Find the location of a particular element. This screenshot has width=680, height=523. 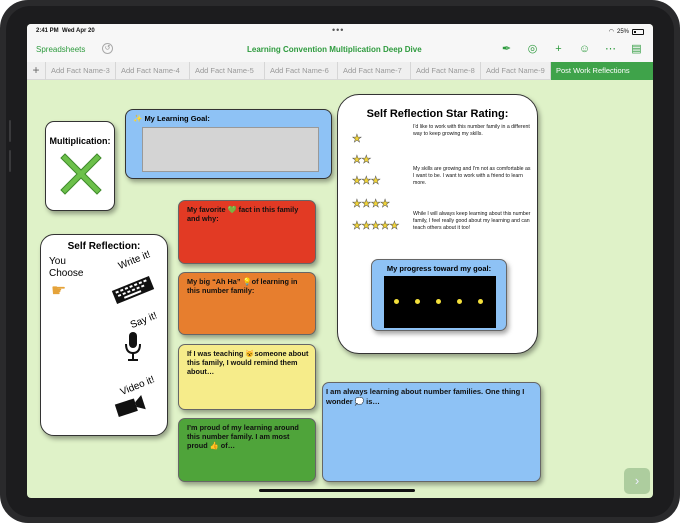

home-indicator is located at coordinates (337, 490).